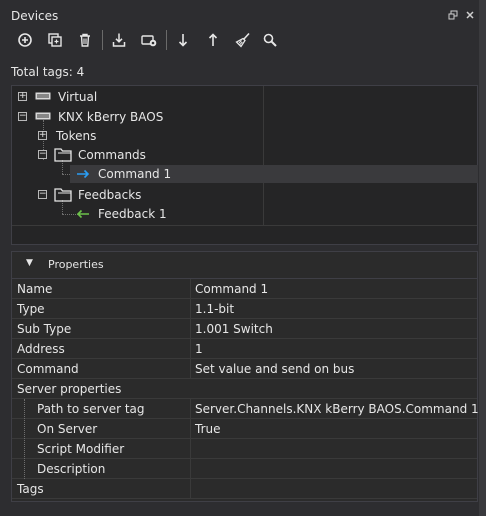 This screenshot has width=486, height=516. I want to click on move-down-button, so click(183, 40).